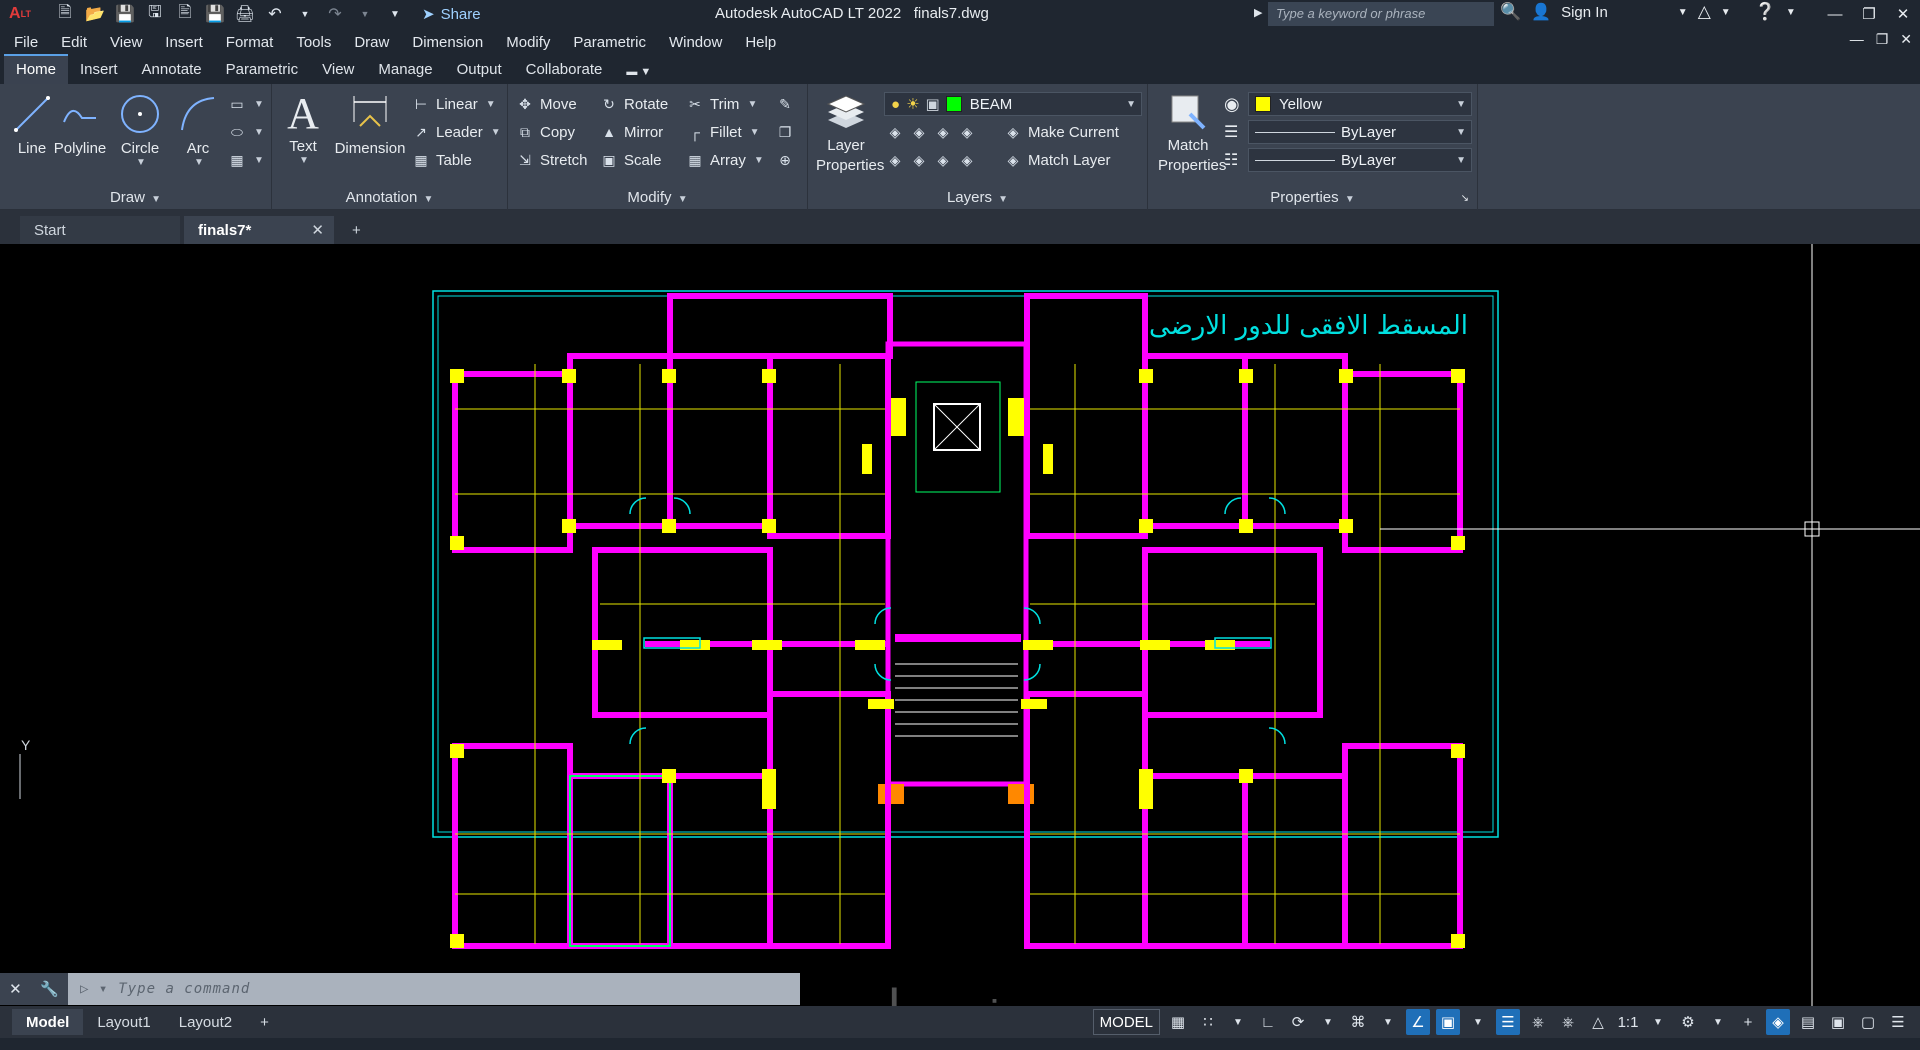 Image resolution: width=1920 pixels, height=1050 pixels. Describe the element at coordinates (1328, 1022) in the screenshot. I see `polar-dropdown-icon: ▼` at that location.